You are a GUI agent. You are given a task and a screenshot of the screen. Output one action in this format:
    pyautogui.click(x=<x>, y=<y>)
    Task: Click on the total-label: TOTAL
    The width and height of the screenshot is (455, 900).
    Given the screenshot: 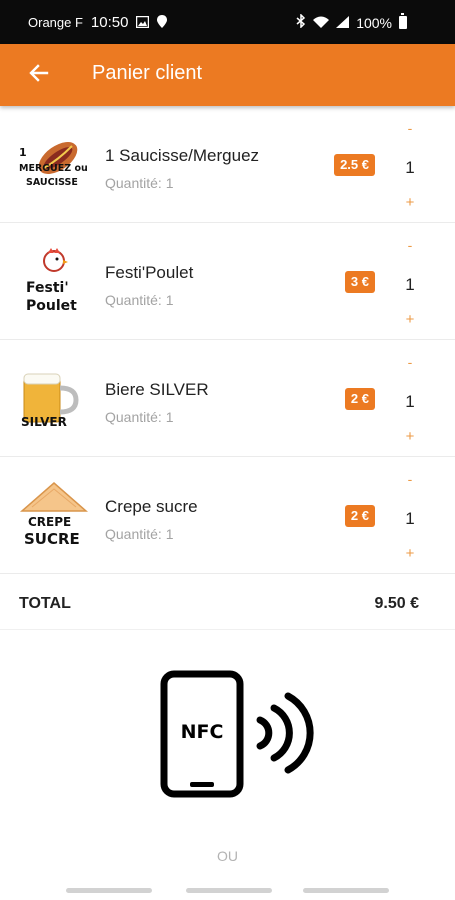 What is the action you would take?
    pyautogui.click(x=45, y=603)
    